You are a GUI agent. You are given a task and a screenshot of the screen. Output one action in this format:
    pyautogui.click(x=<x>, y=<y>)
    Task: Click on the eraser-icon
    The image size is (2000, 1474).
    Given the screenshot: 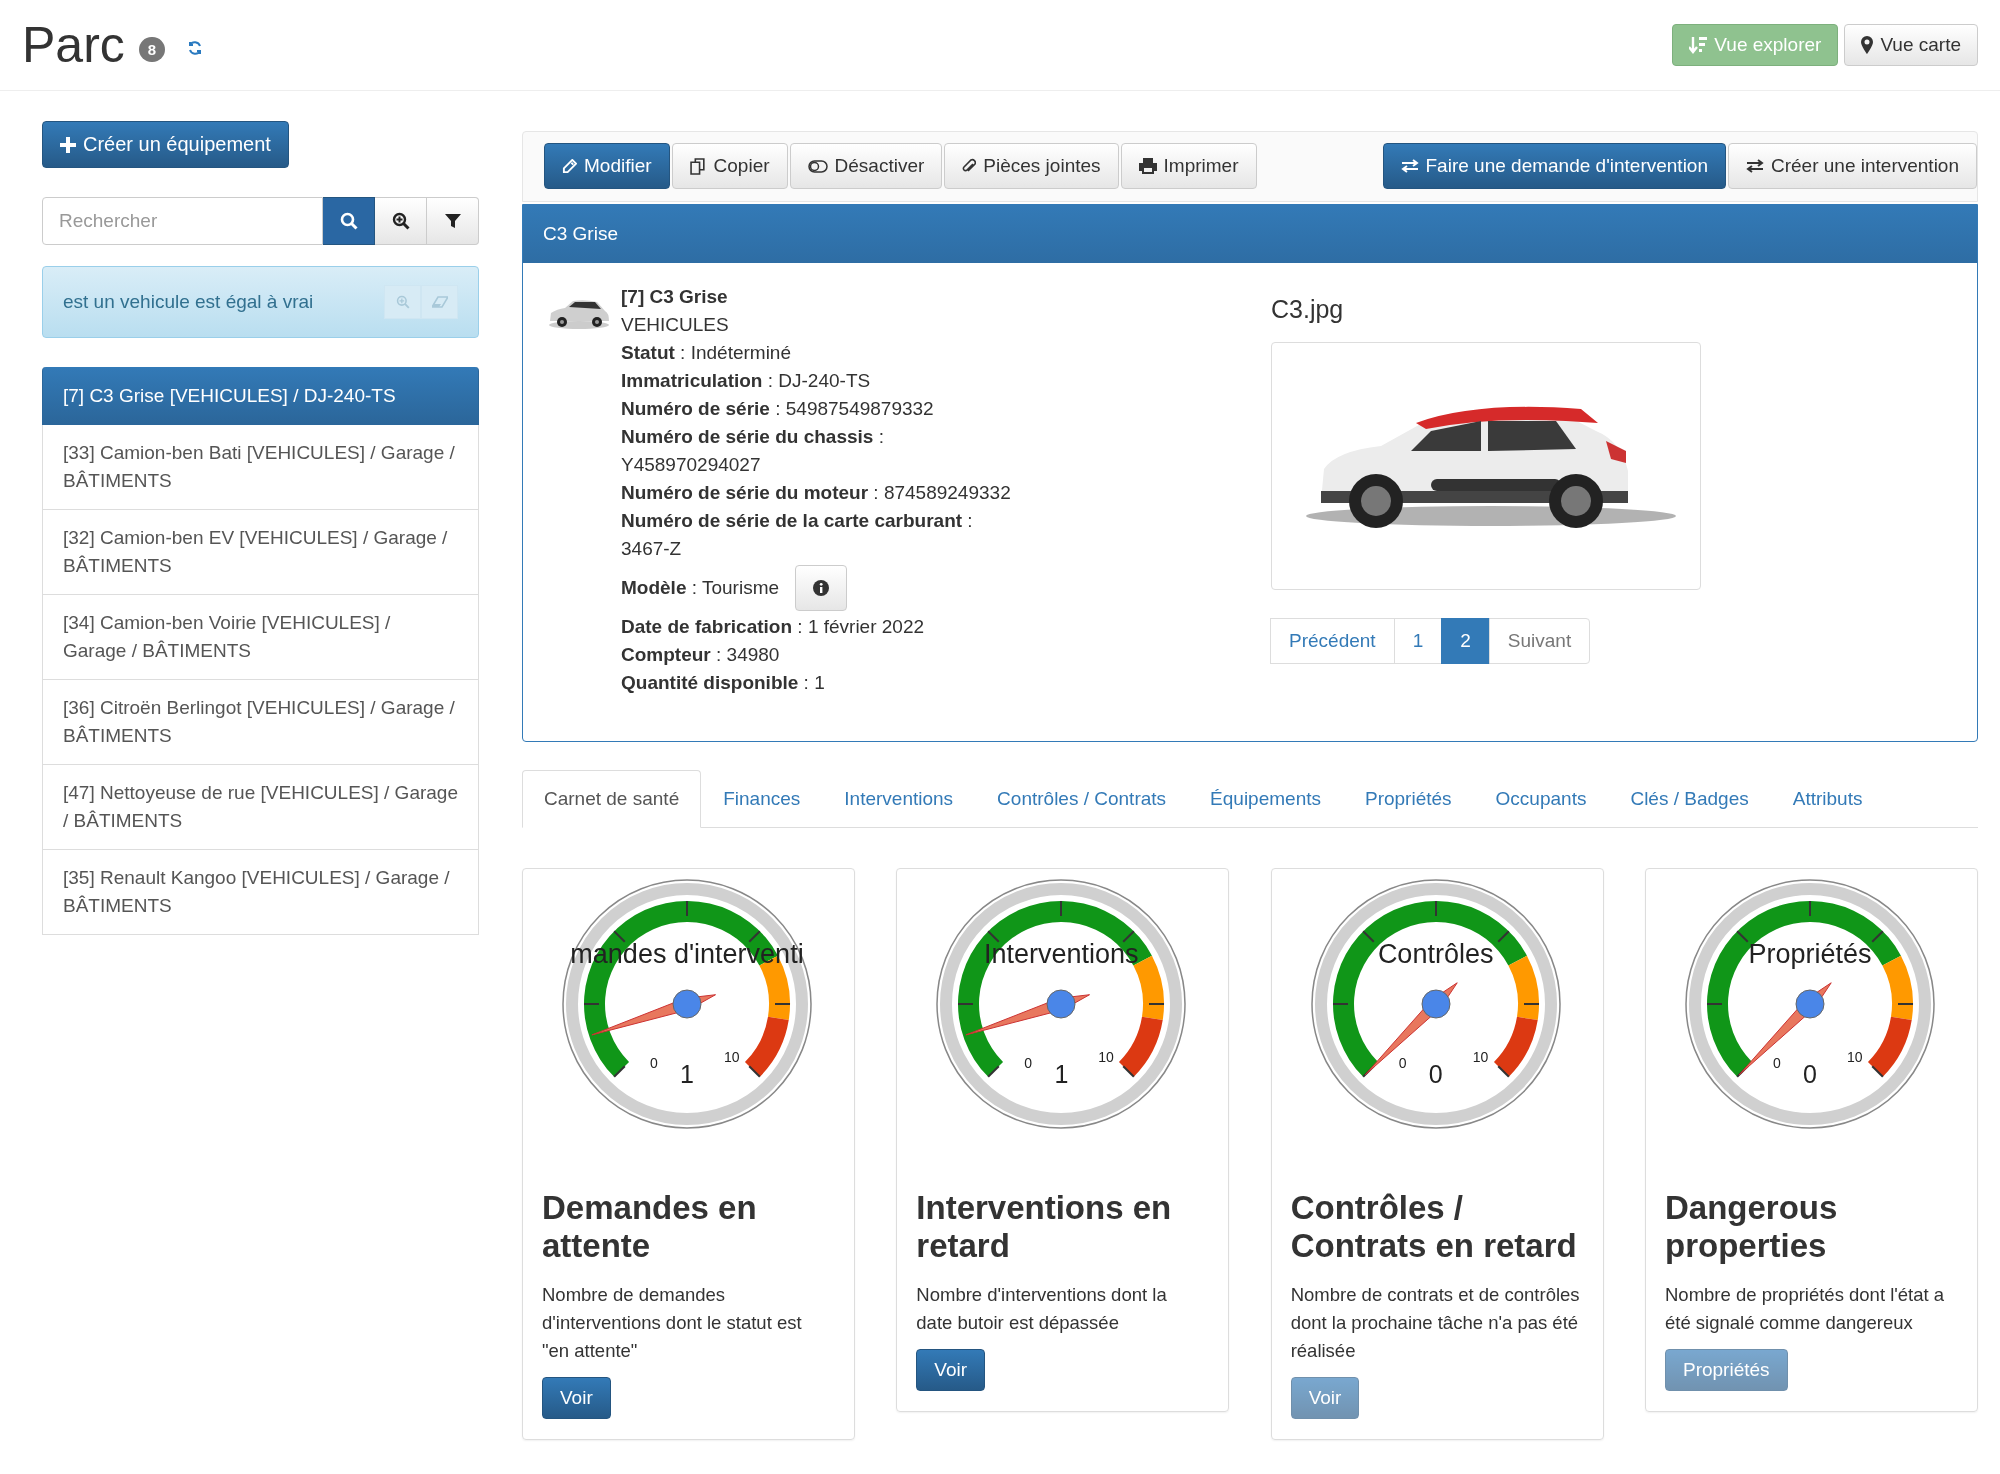 What is the action you would take?
    pyautogui.click(x=439, y=302)
    